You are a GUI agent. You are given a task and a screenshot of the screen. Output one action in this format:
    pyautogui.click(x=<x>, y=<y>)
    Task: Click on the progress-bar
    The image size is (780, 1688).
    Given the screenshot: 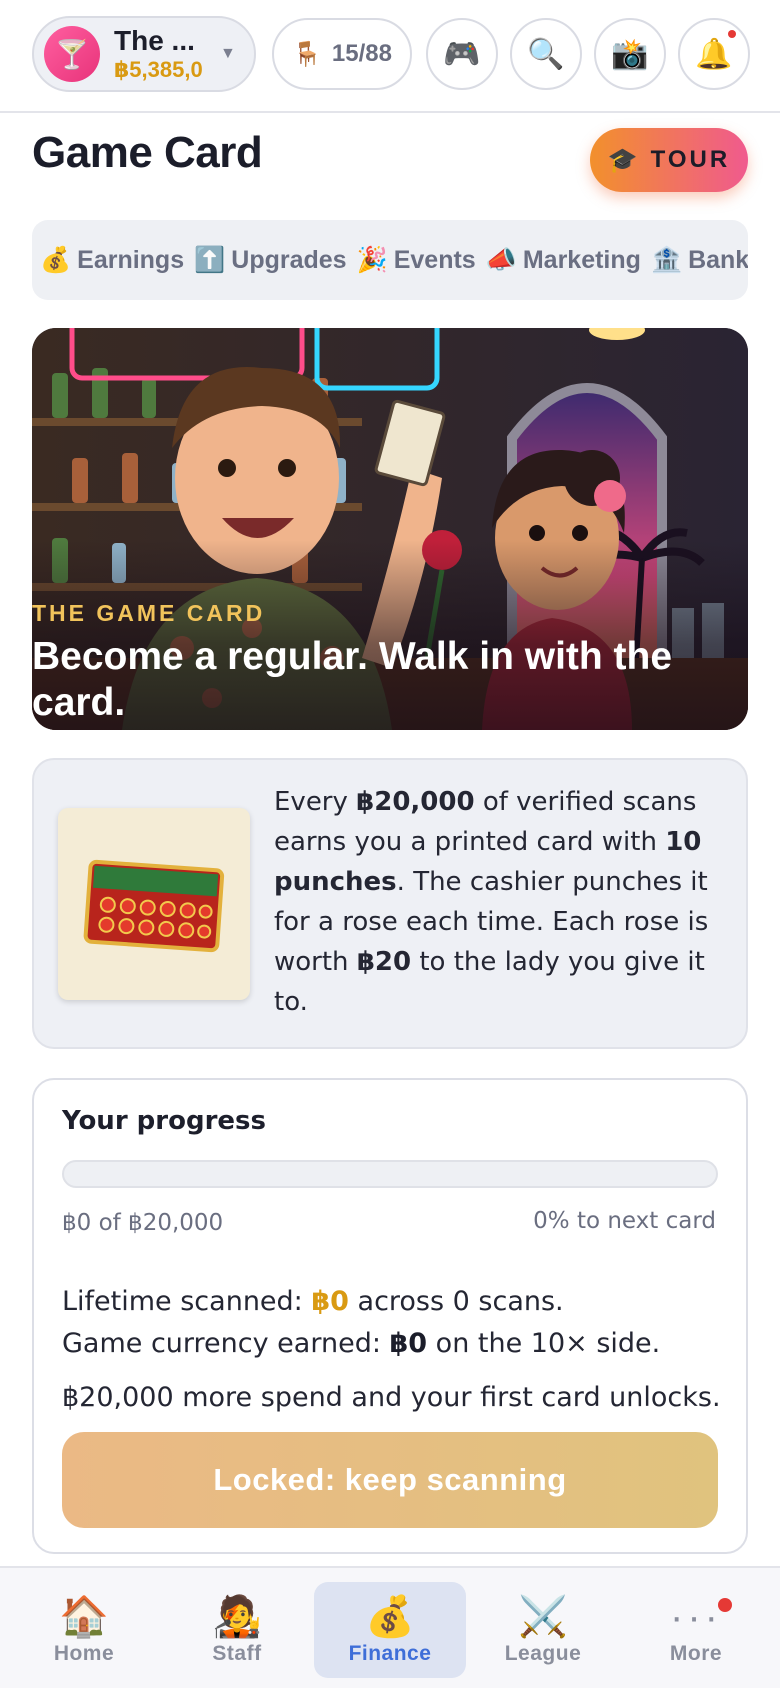 What is the action you would take?
    pyautogui.click(x=390, y=1174)
    